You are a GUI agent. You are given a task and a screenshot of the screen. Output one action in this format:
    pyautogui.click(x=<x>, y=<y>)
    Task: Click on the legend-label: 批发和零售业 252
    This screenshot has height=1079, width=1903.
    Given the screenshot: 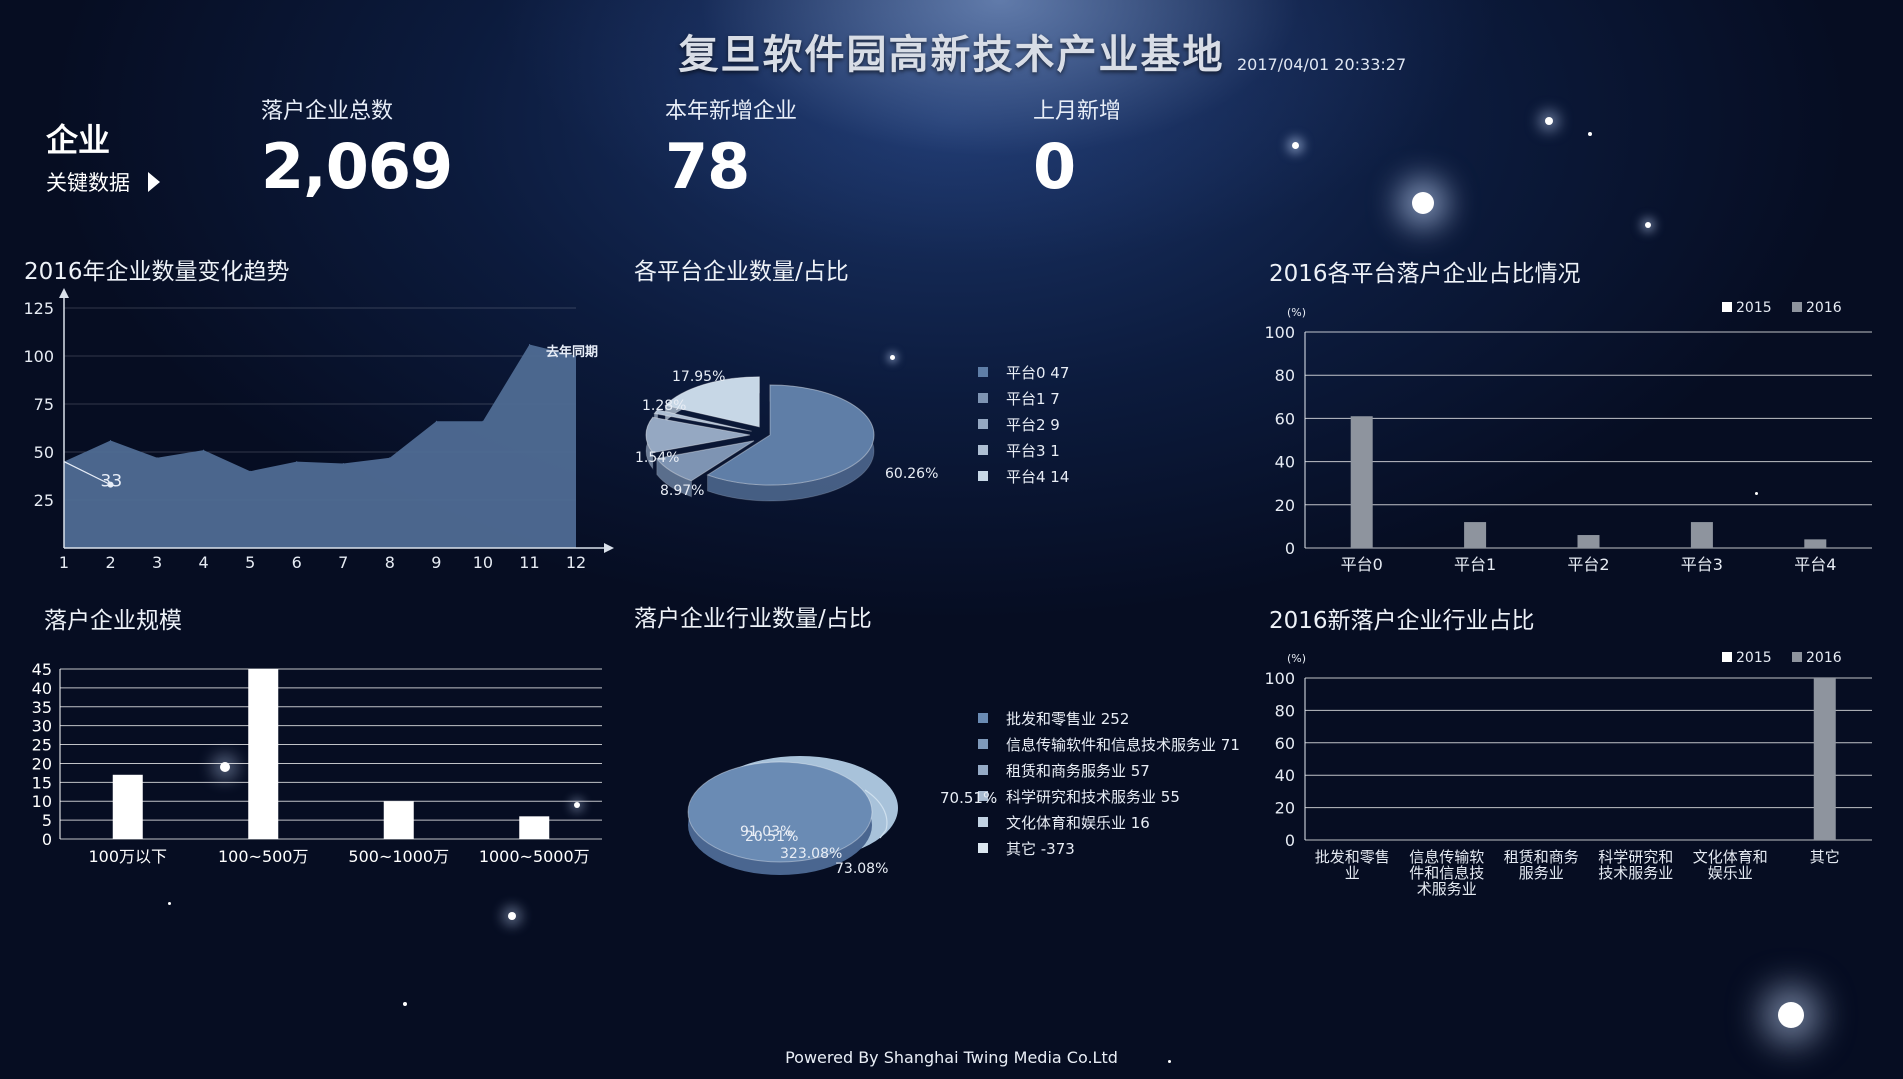 What is the action you would take?
    pyautogui.click(x=1068, y=718)
    